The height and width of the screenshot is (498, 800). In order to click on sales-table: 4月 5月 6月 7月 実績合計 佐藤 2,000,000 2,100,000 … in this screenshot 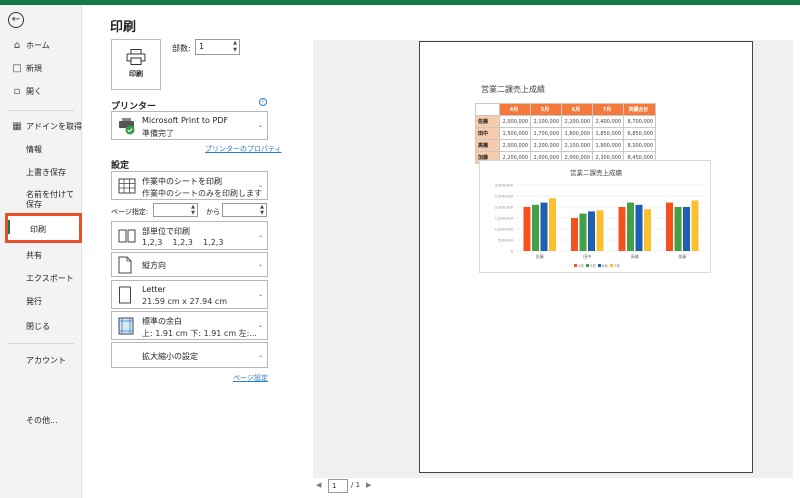, I will do `click(565, 133)`.